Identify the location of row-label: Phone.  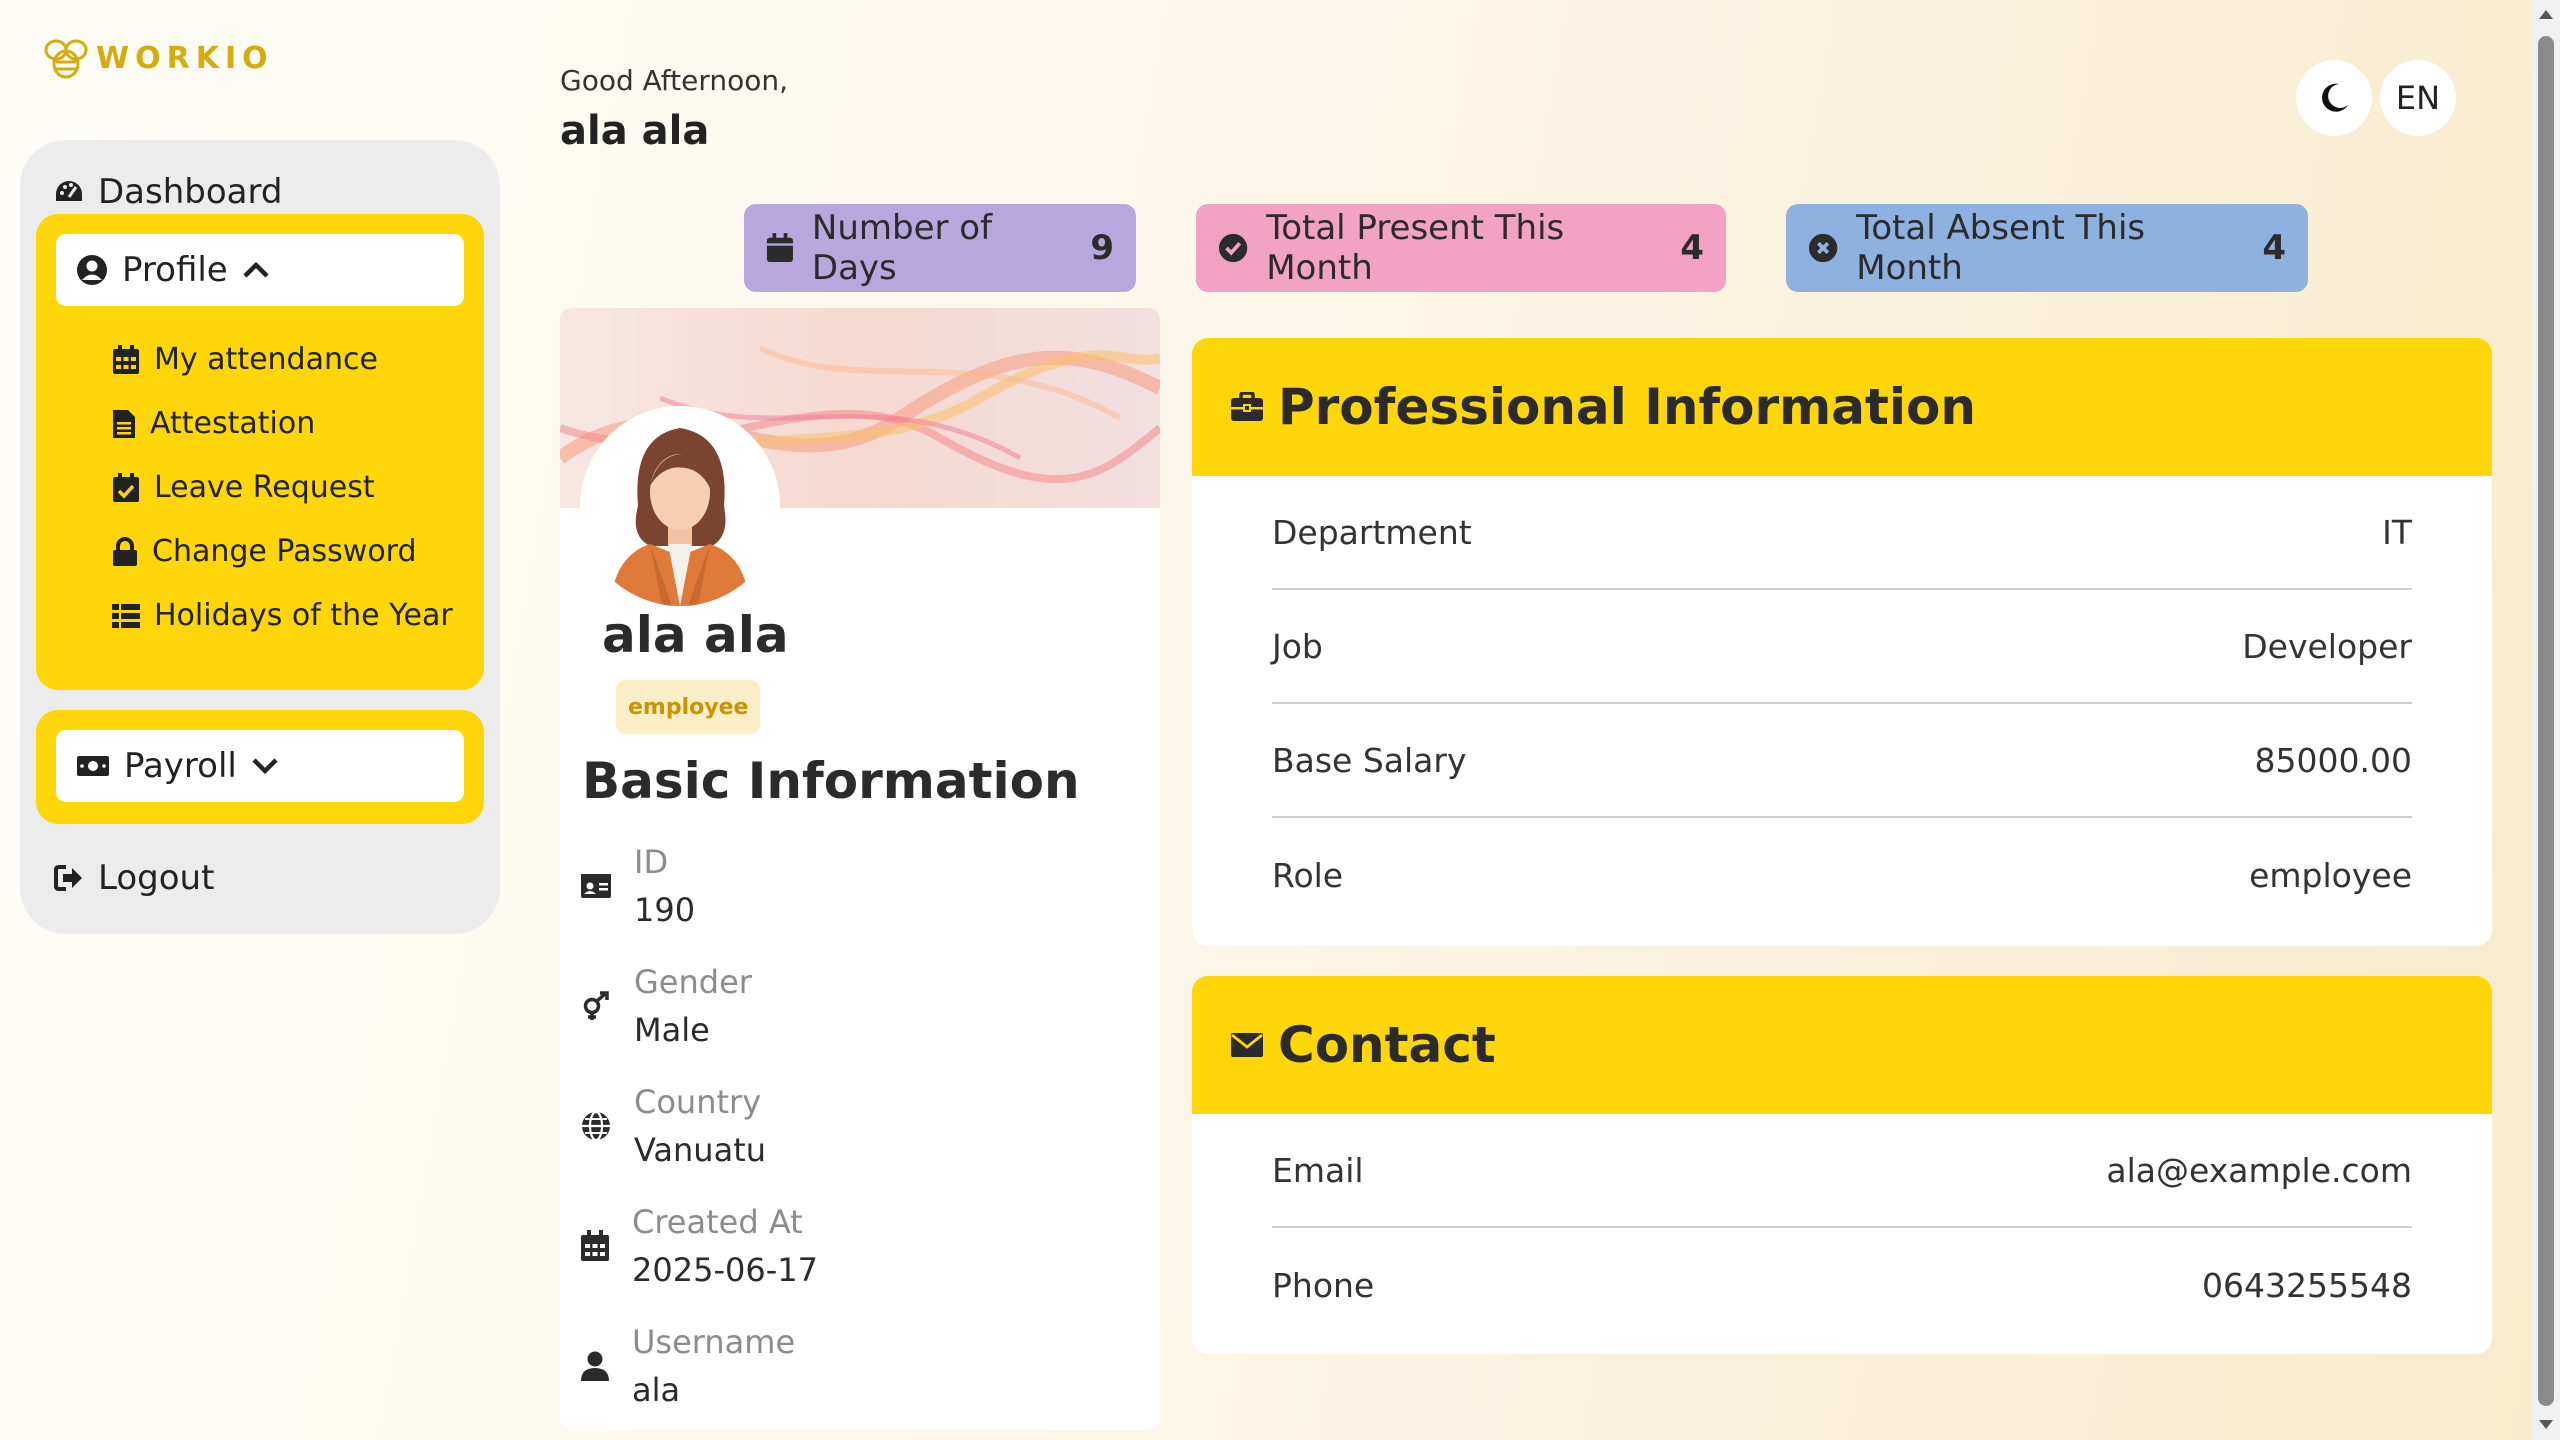
(1323, 1285).